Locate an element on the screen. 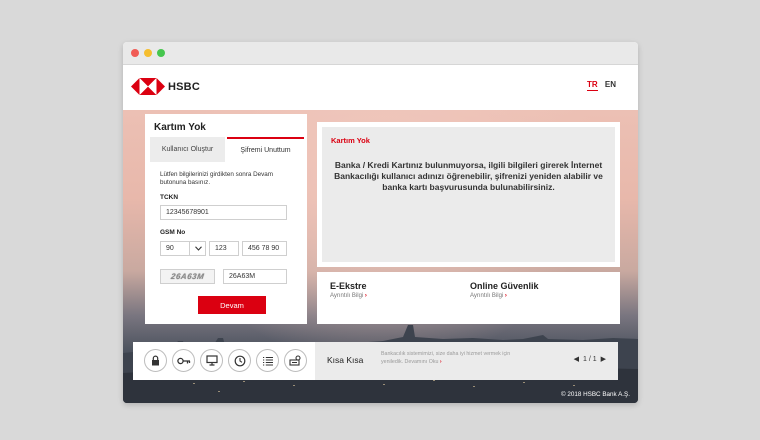 Image resolution: width=760 pixels, height=440 pixels. shortcut-monitor-button is located at coordinates (211, 360).